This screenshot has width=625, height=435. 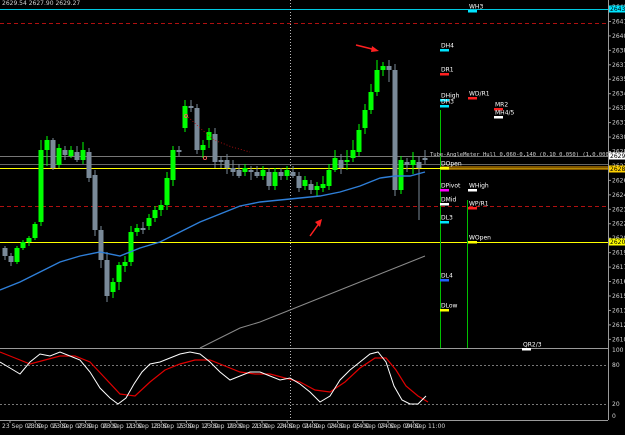 What do you see at coordinates (618, 325) in the screenshot?
I see `price-label: 2612.30` at bounding box center [618, 325].